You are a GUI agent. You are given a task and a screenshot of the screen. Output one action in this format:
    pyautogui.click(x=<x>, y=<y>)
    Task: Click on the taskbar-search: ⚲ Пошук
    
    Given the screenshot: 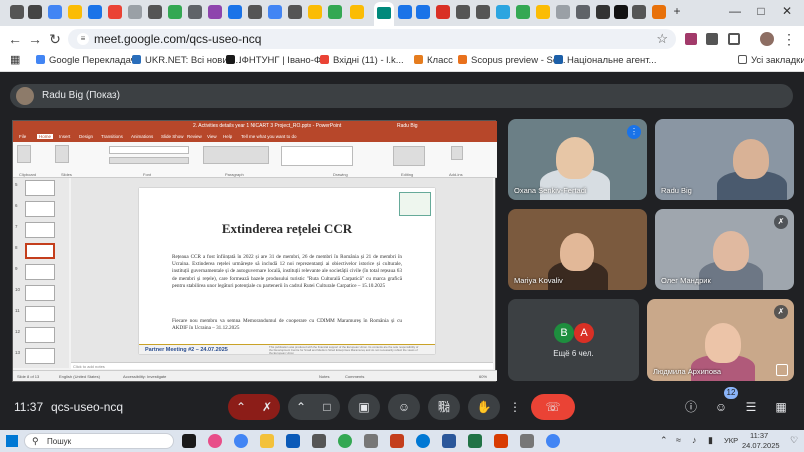 What is the action you would take?
    pyautogui.click(x=99, y=441)
    